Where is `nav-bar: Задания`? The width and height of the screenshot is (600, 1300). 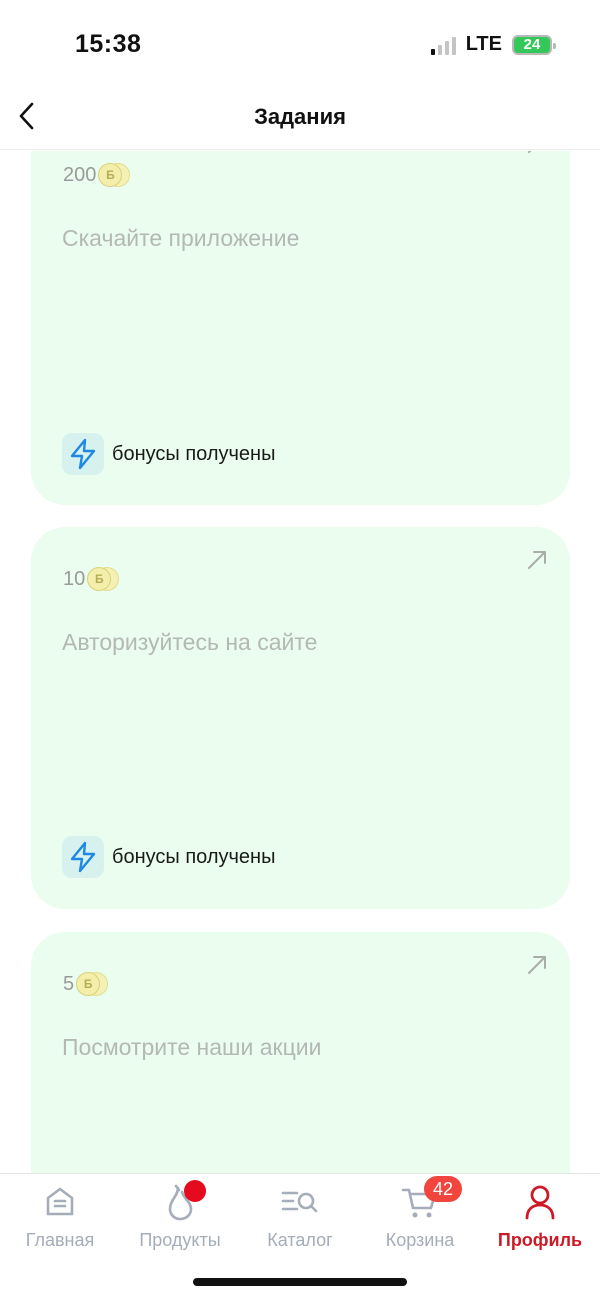 nav-bar: Задания is located at coordinates (300, 119).